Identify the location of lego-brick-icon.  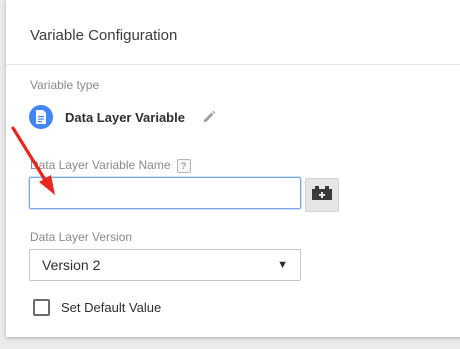
(322, 195).